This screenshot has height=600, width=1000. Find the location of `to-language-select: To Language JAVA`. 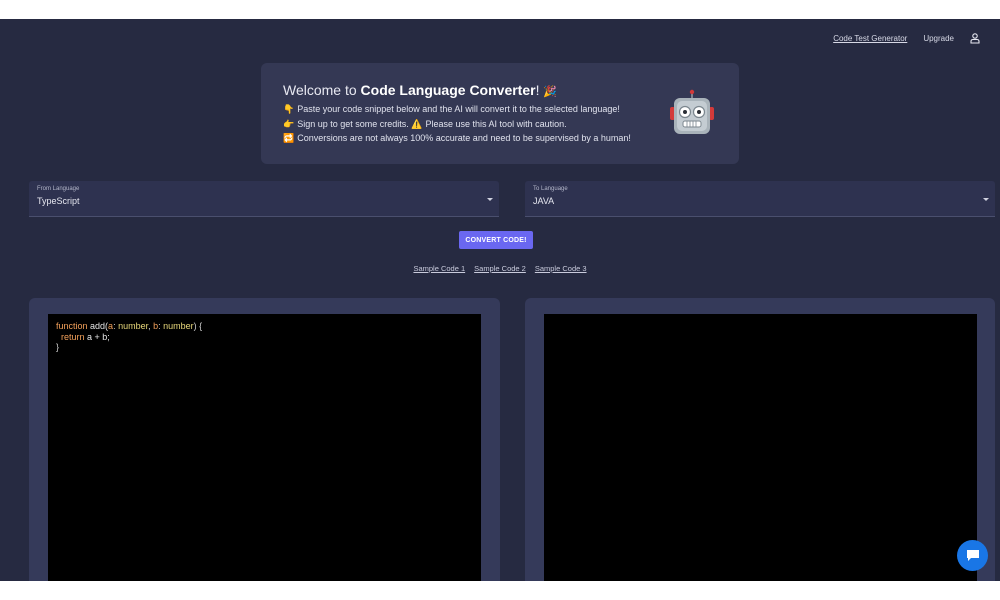

to-language-select: To Language JAVA is located at coordinates (760, 199).